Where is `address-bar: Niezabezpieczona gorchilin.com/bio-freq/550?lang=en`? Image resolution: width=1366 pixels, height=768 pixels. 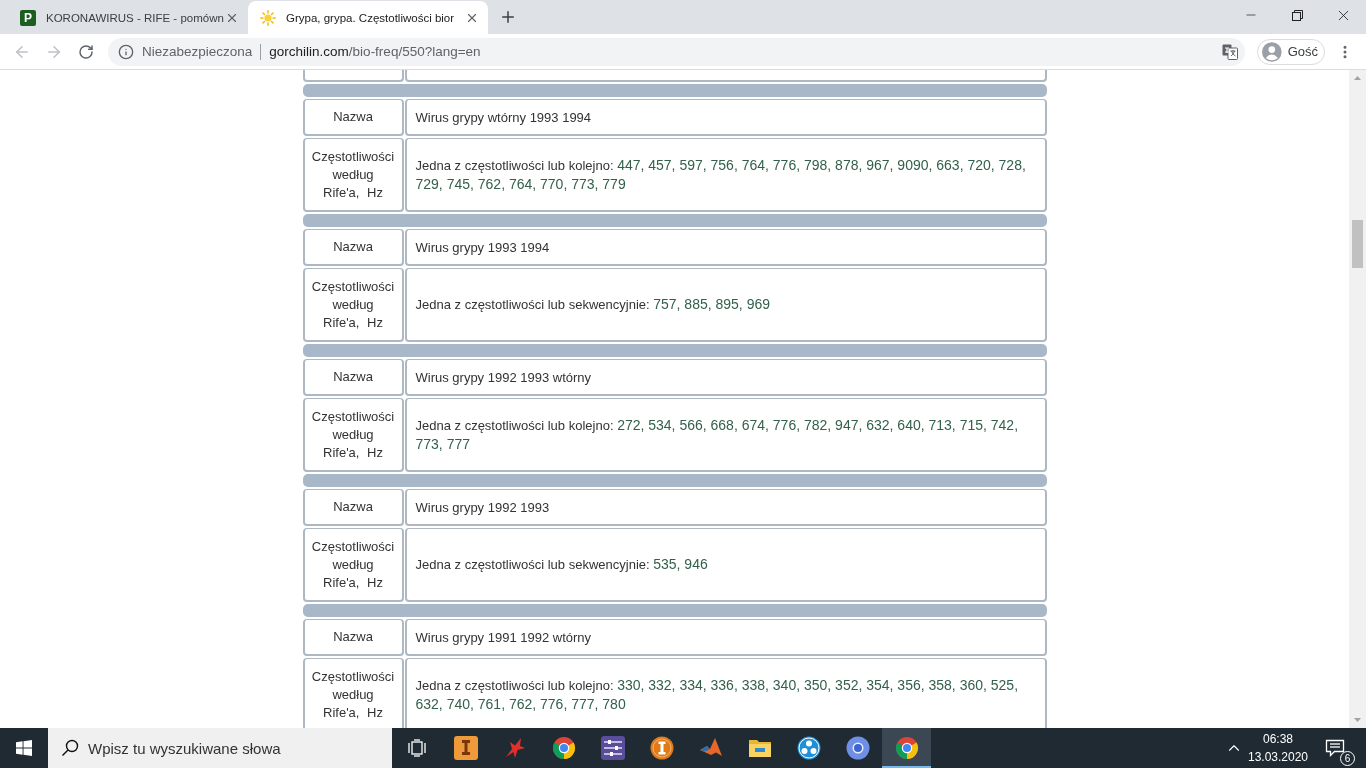
address-bar: Niezabezpieczona gorchilin.com/bio-freq/550?lang=en is located at coordinates (676, 51).